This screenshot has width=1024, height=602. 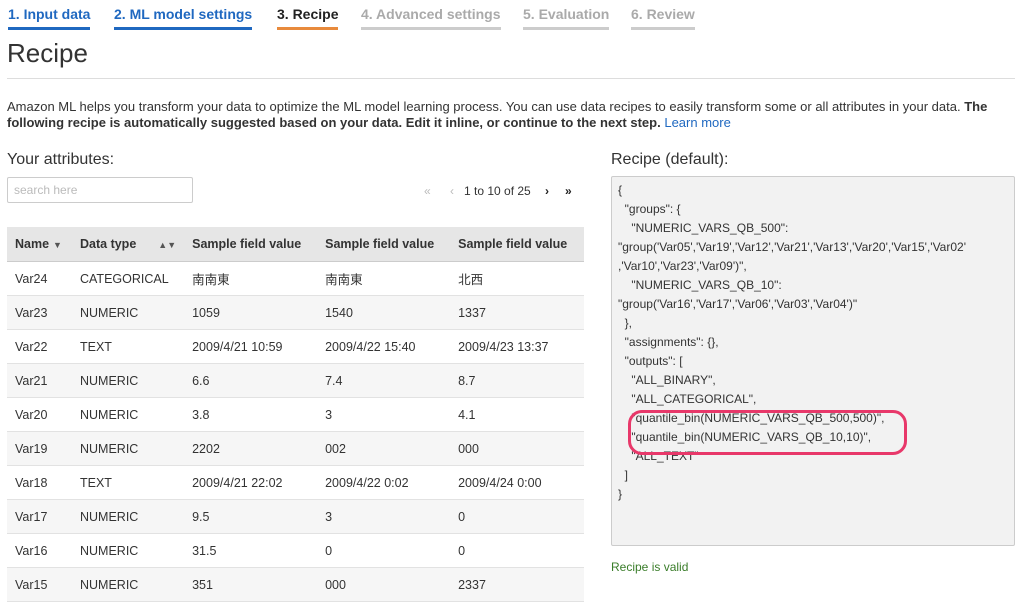 What do you see at coordinates (663, 18) in the screenshot?
I see `step-review: 6. Review` at bounding box center [663, 18].